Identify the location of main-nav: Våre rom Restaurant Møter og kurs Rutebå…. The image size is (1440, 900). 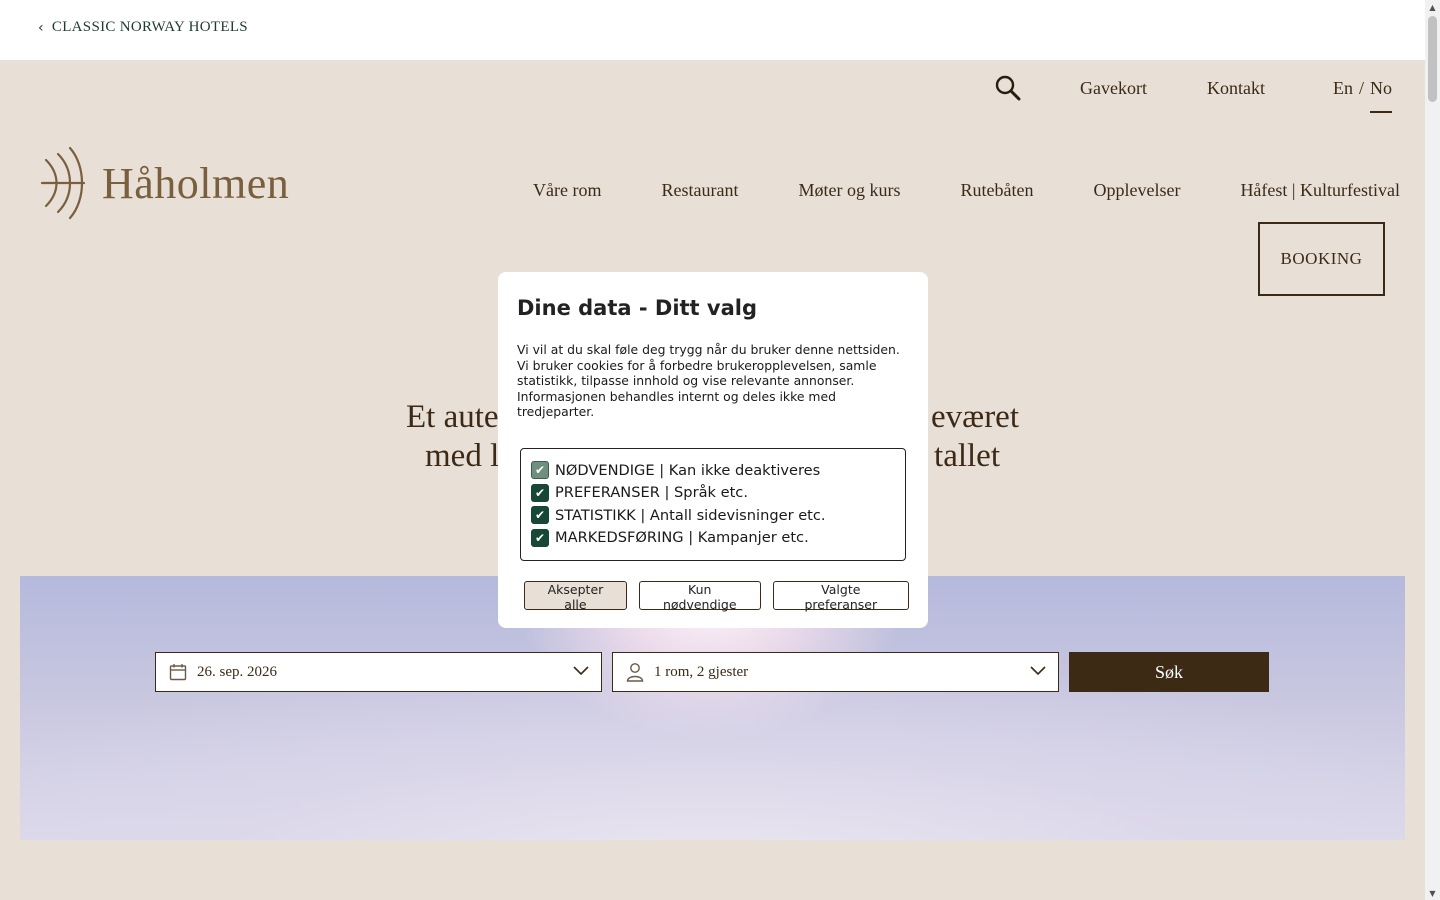
(966, 190).